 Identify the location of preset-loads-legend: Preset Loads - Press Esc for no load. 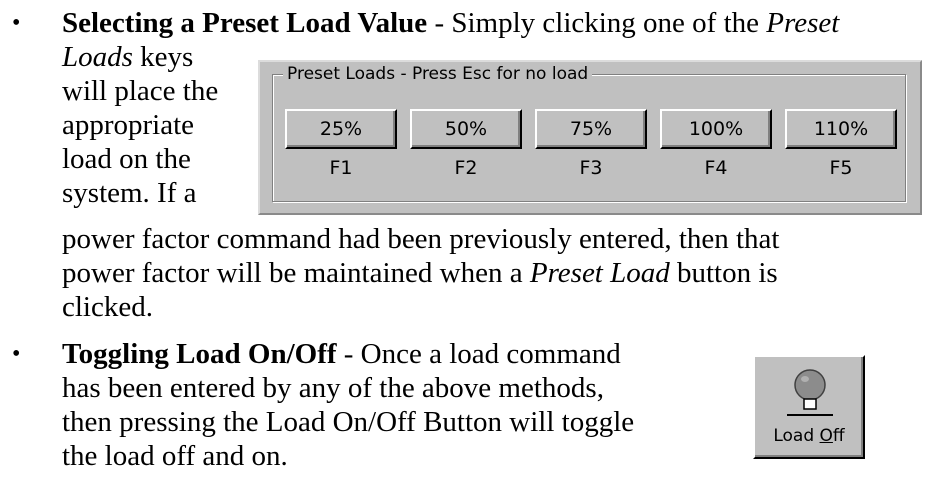
(438, 74).